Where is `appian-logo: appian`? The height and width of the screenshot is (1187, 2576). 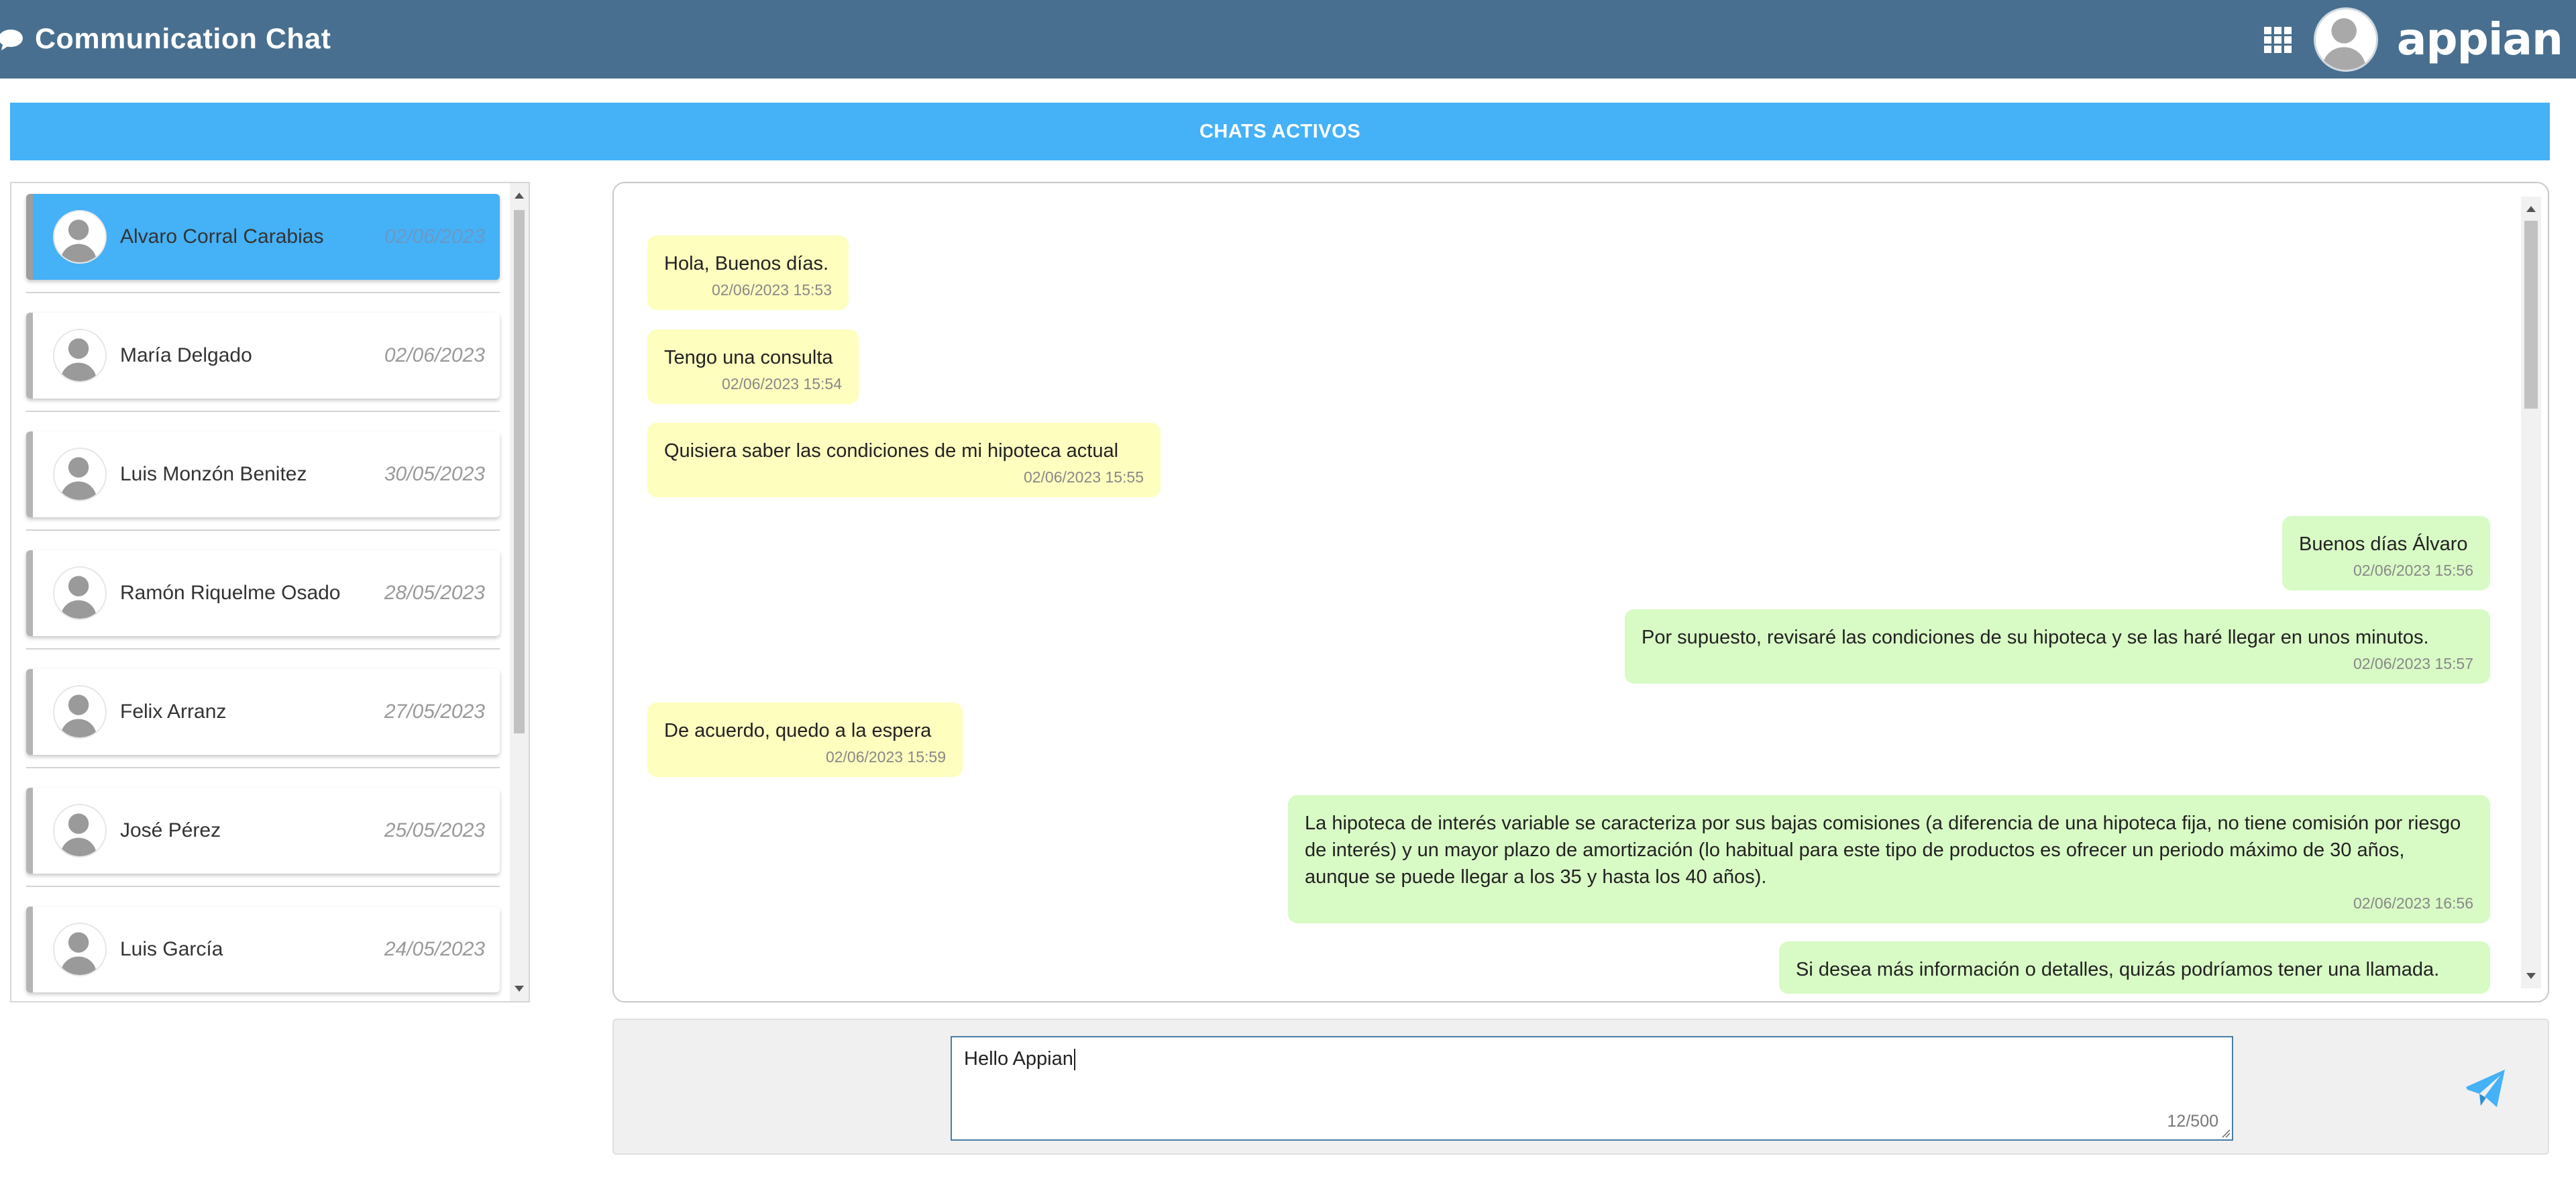
appian-logo: appian is located at coordinates (2479, 39).